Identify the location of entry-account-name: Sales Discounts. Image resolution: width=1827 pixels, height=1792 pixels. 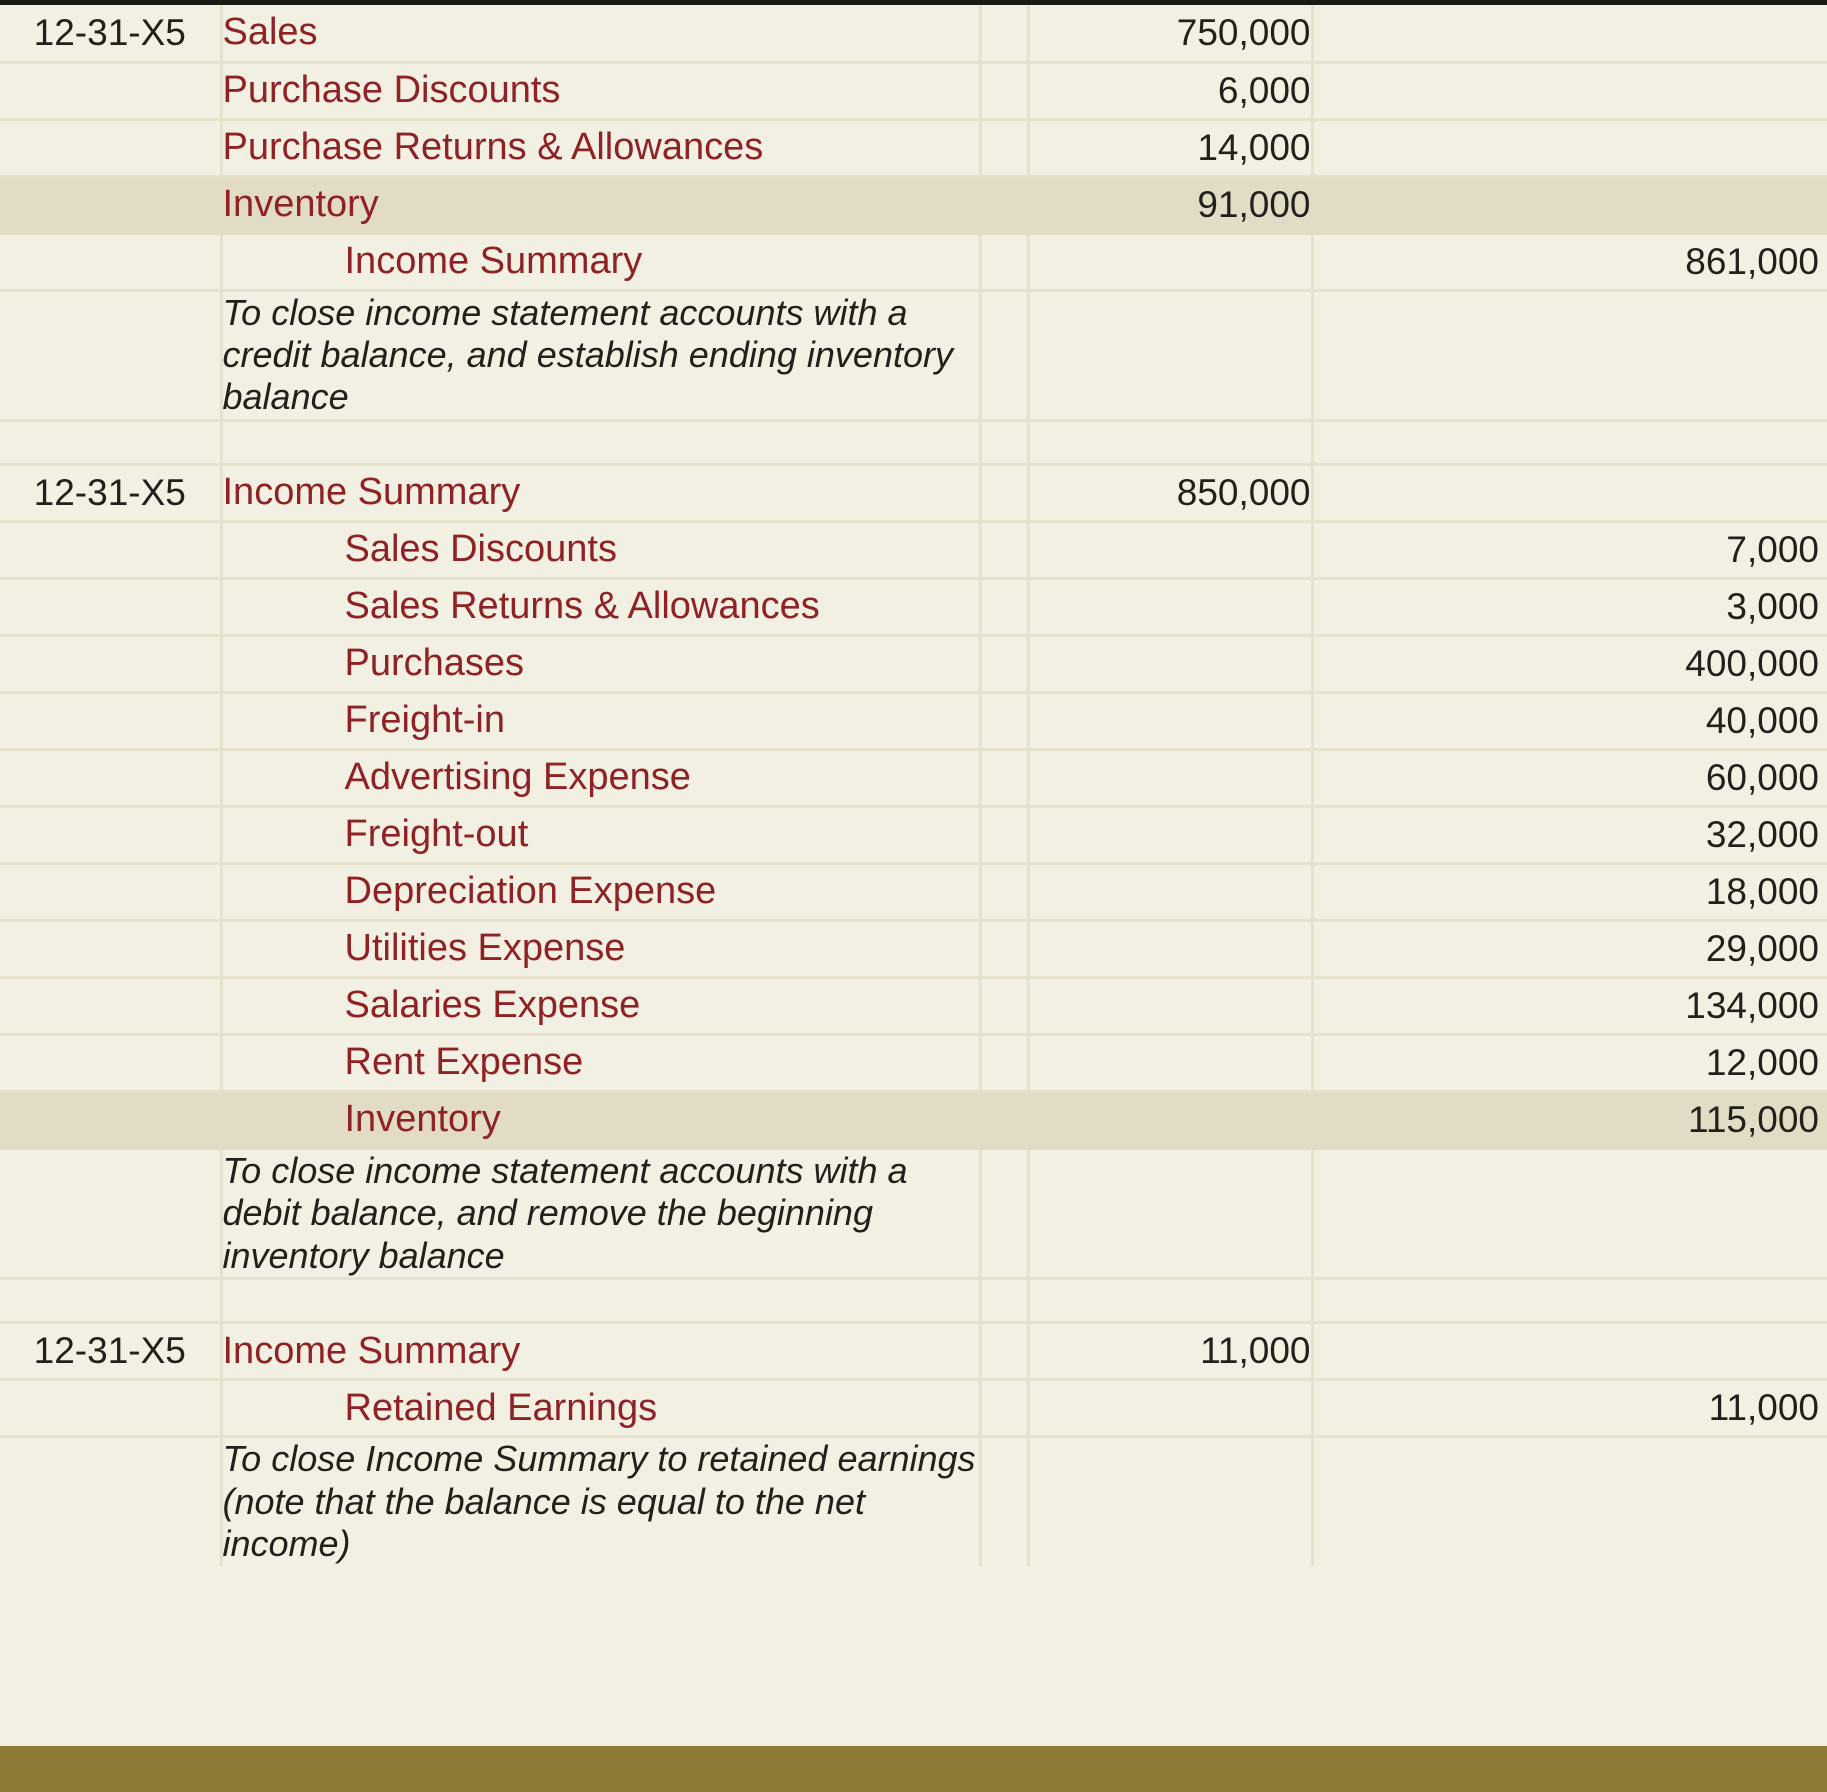
(601, 550).